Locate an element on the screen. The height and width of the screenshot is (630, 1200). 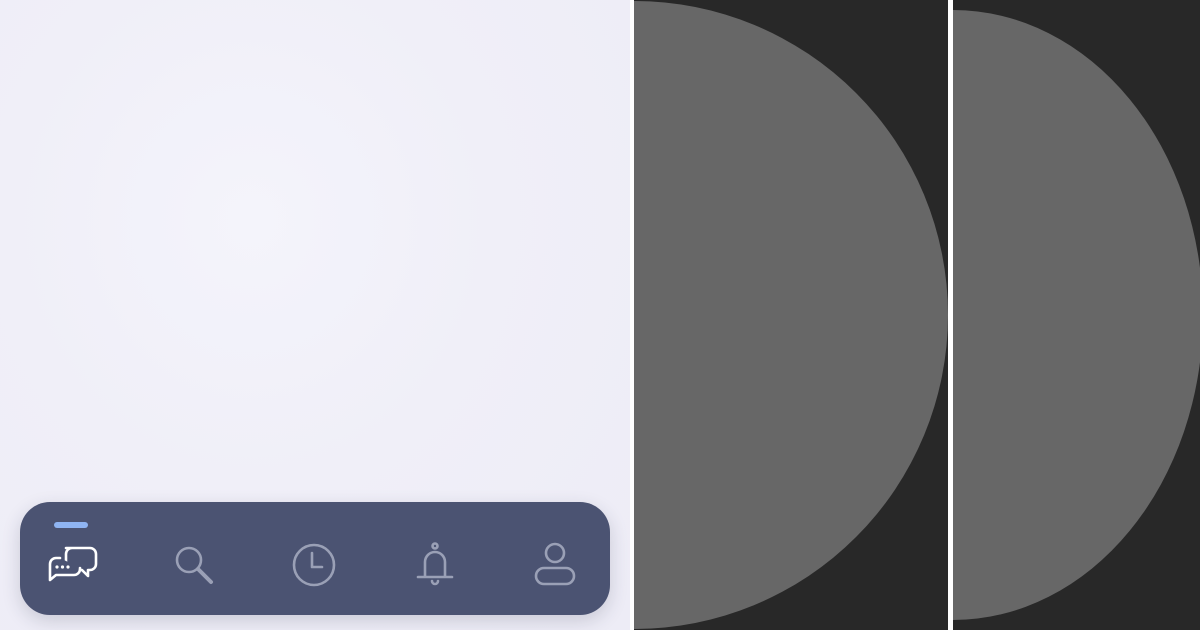
tab-search: Search is located at coordinates (194, 565).